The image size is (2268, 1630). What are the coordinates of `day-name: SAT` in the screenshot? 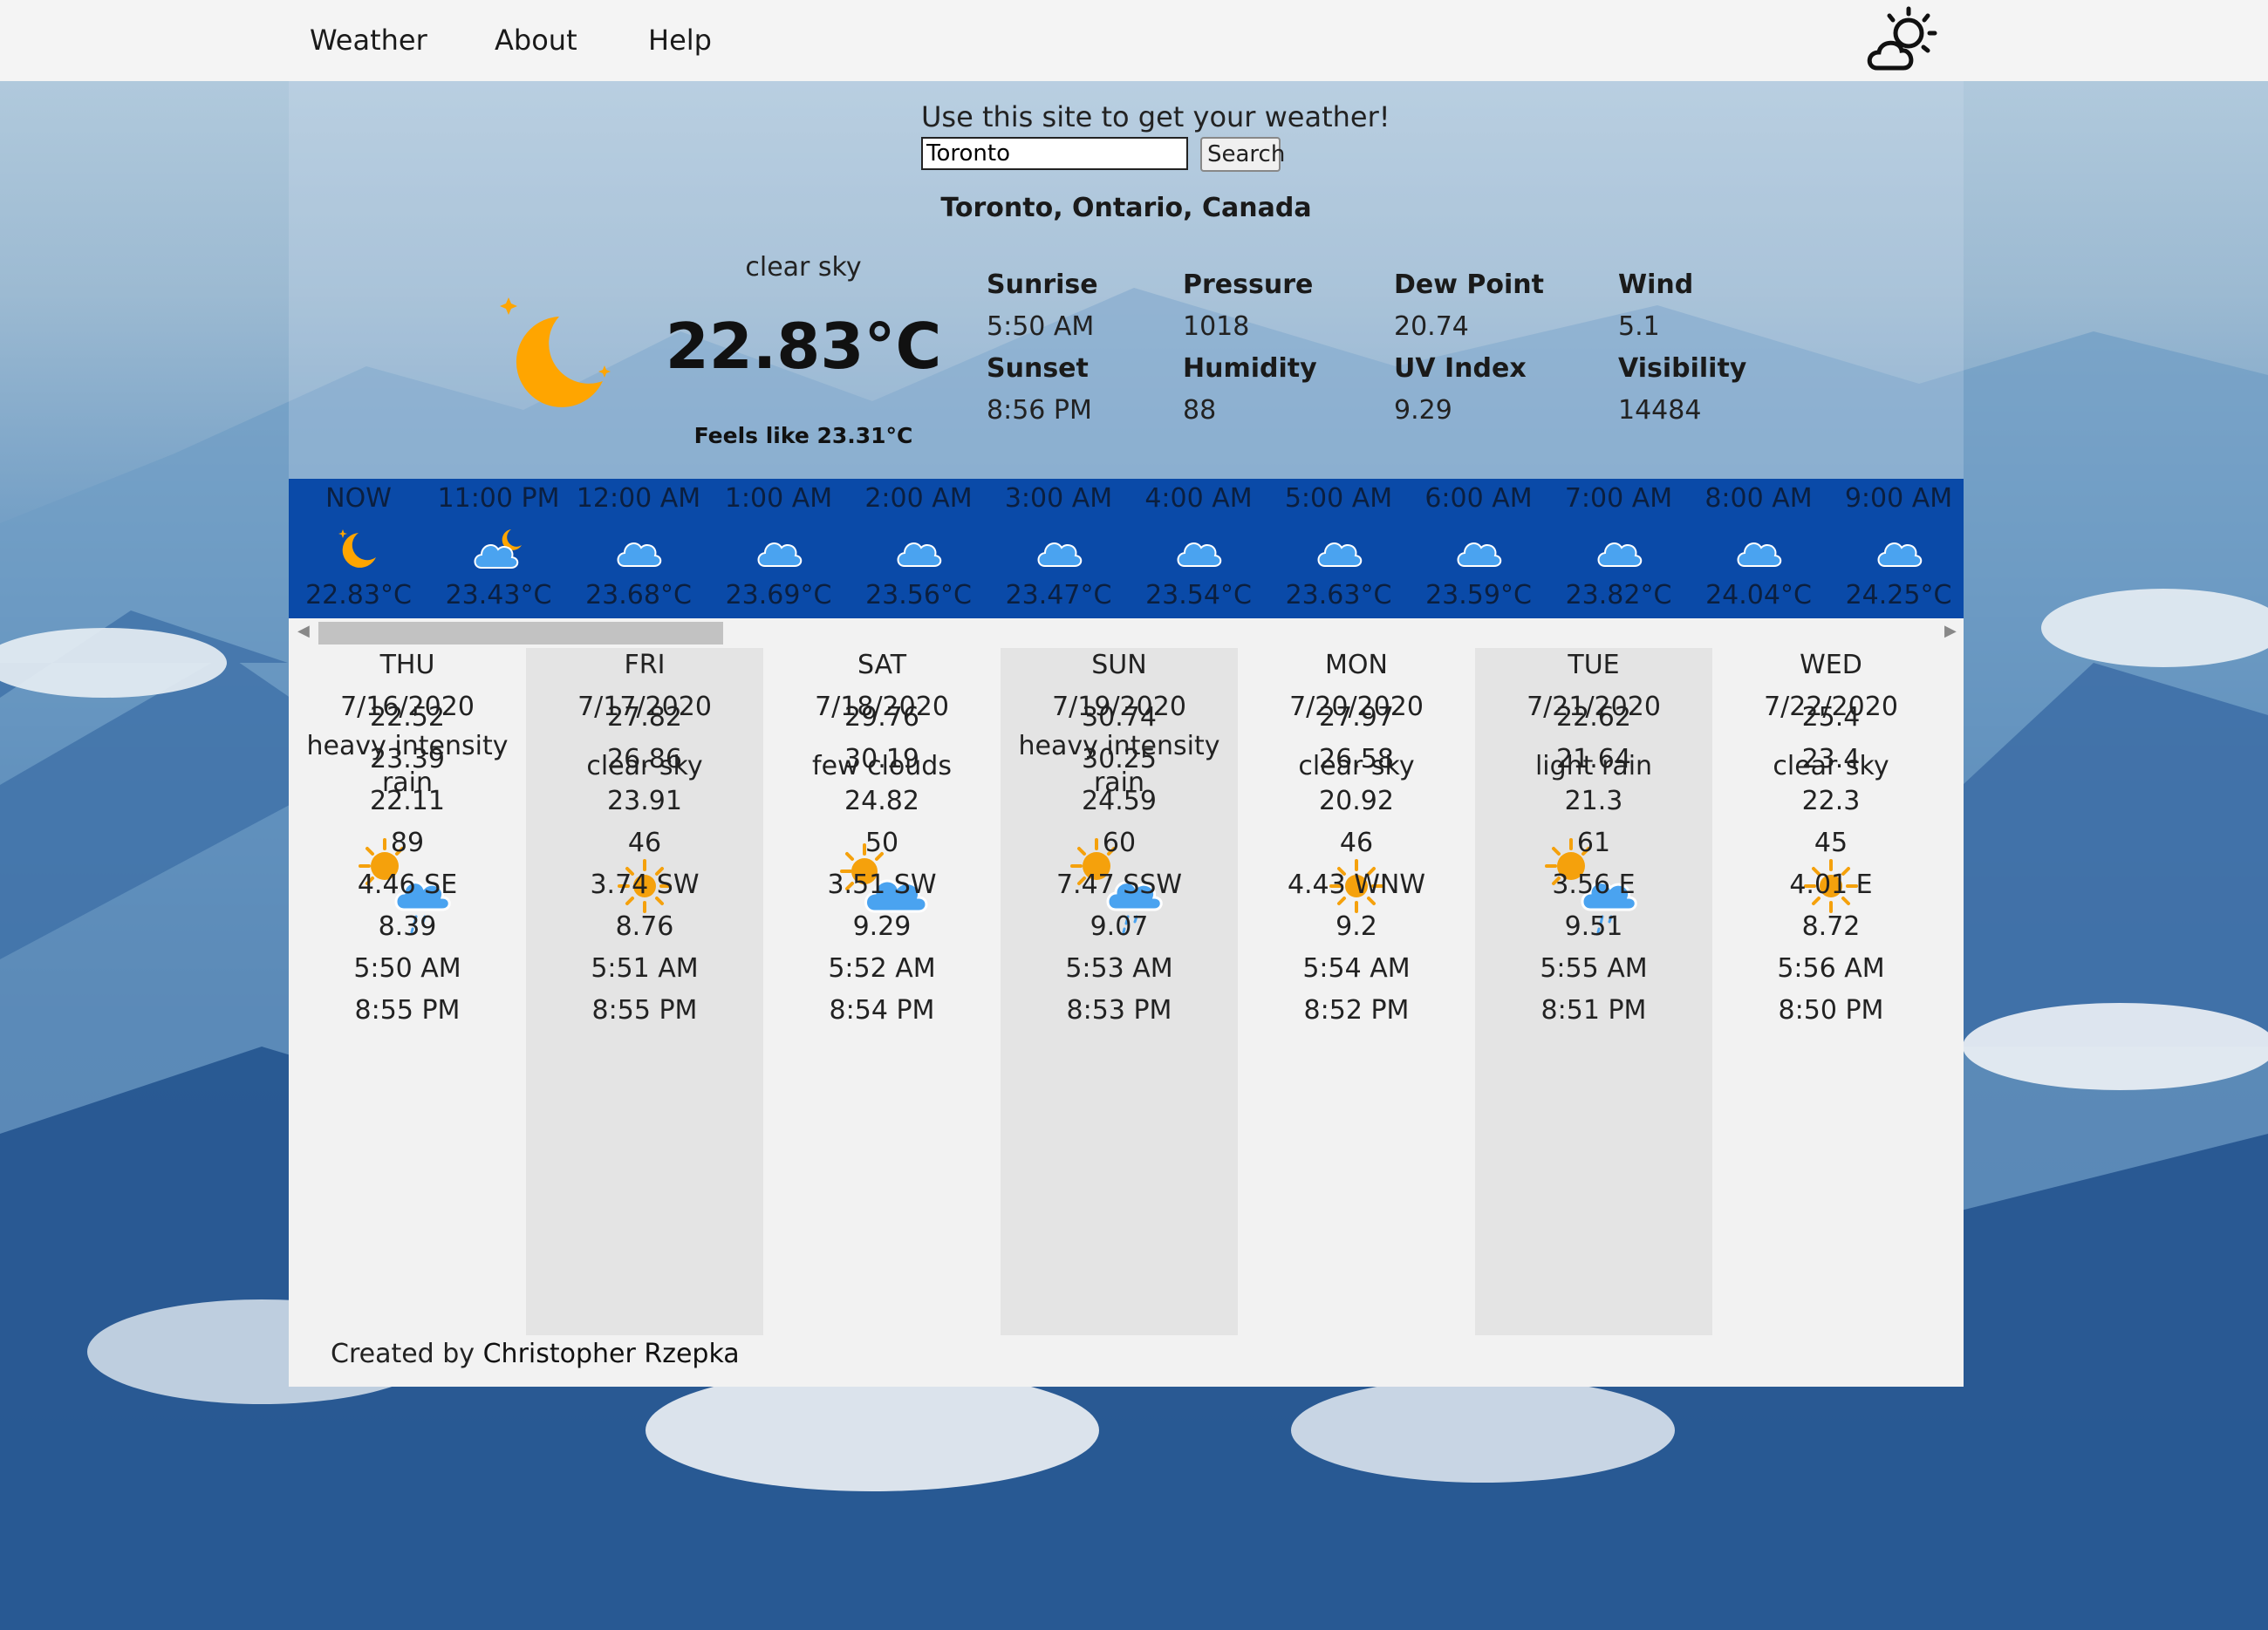 It's located at (882, 665).